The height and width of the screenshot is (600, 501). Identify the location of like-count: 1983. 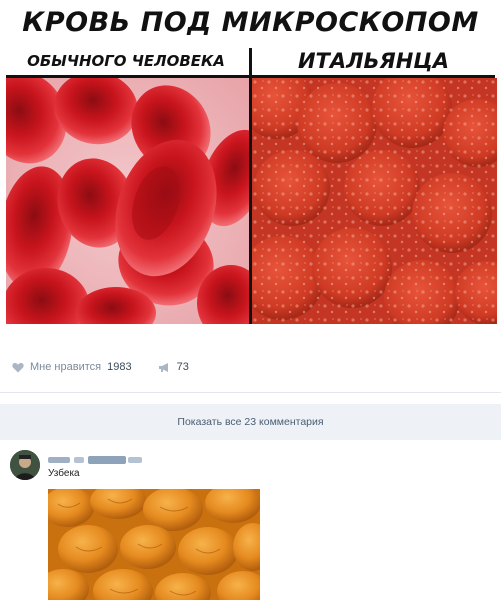
(119, 367).